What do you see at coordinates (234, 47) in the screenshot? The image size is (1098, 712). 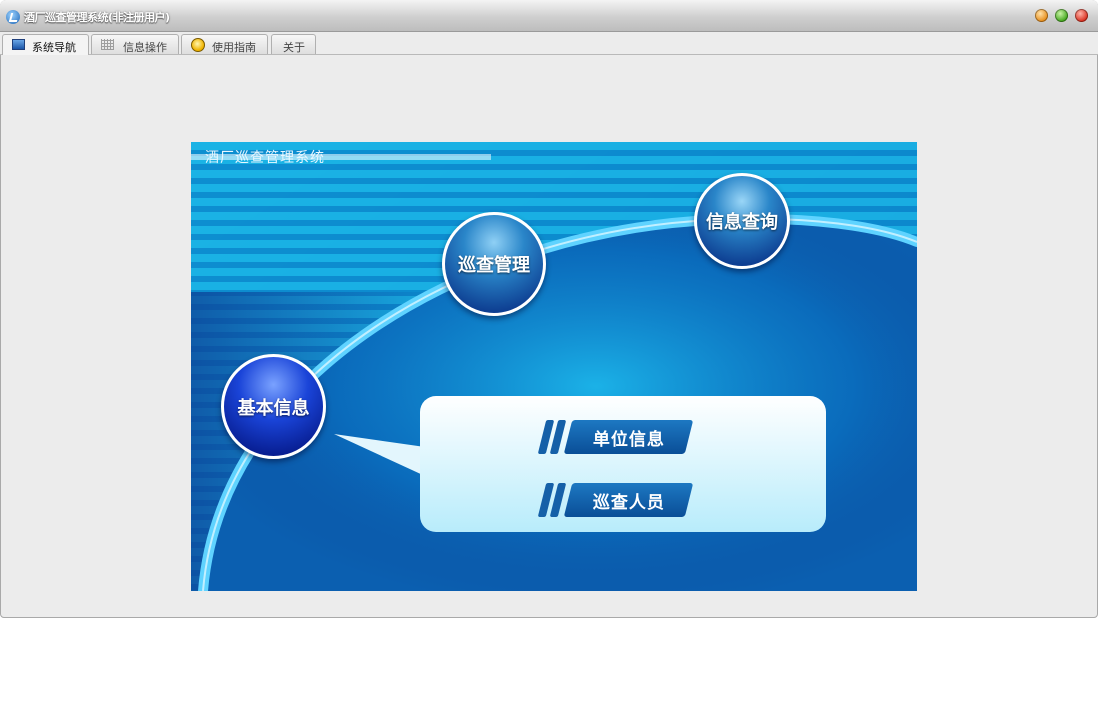 I see `tab-label: 使用指南` at bounding box center [234, 47].